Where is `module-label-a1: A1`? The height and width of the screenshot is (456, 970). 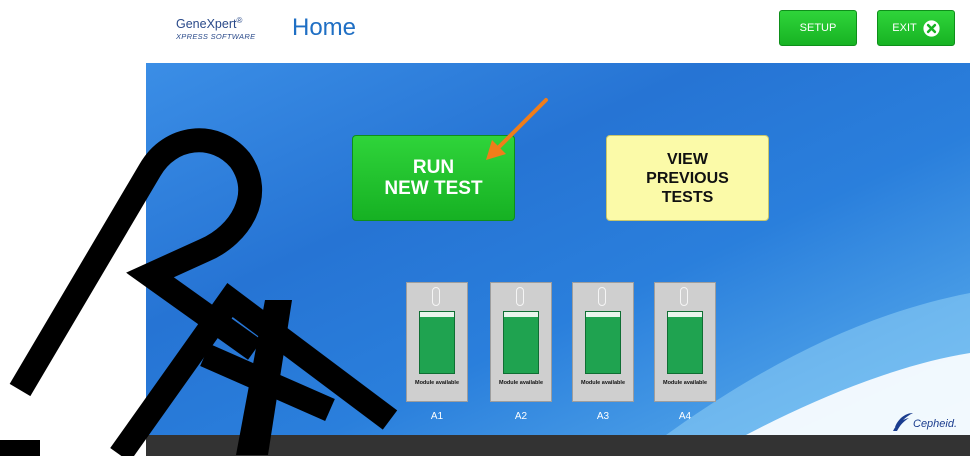
module-label-a1: A1 is located at coordinates (437, 416).